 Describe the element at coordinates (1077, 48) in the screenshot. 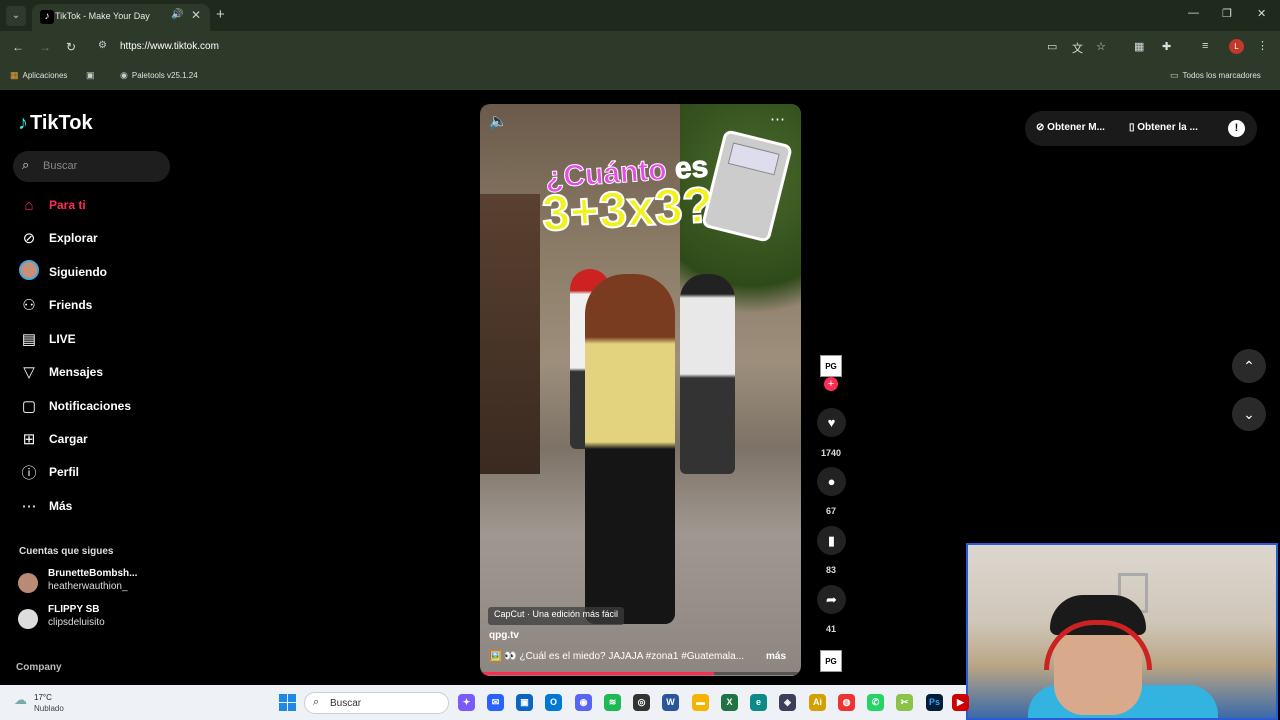

I see `translate-icon: 文` at that location.